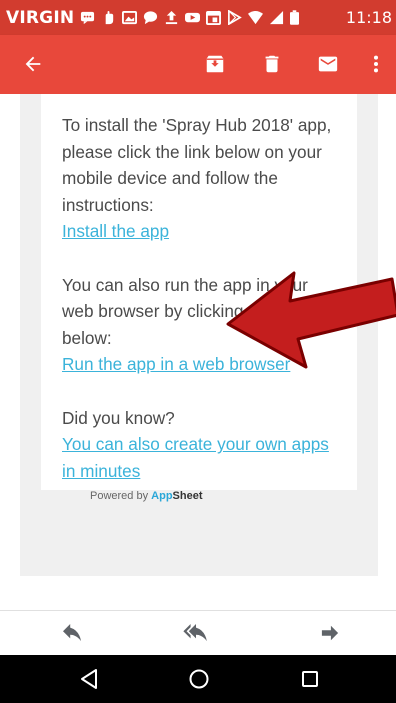  I want to click on reply-icon, so click(72, 633).